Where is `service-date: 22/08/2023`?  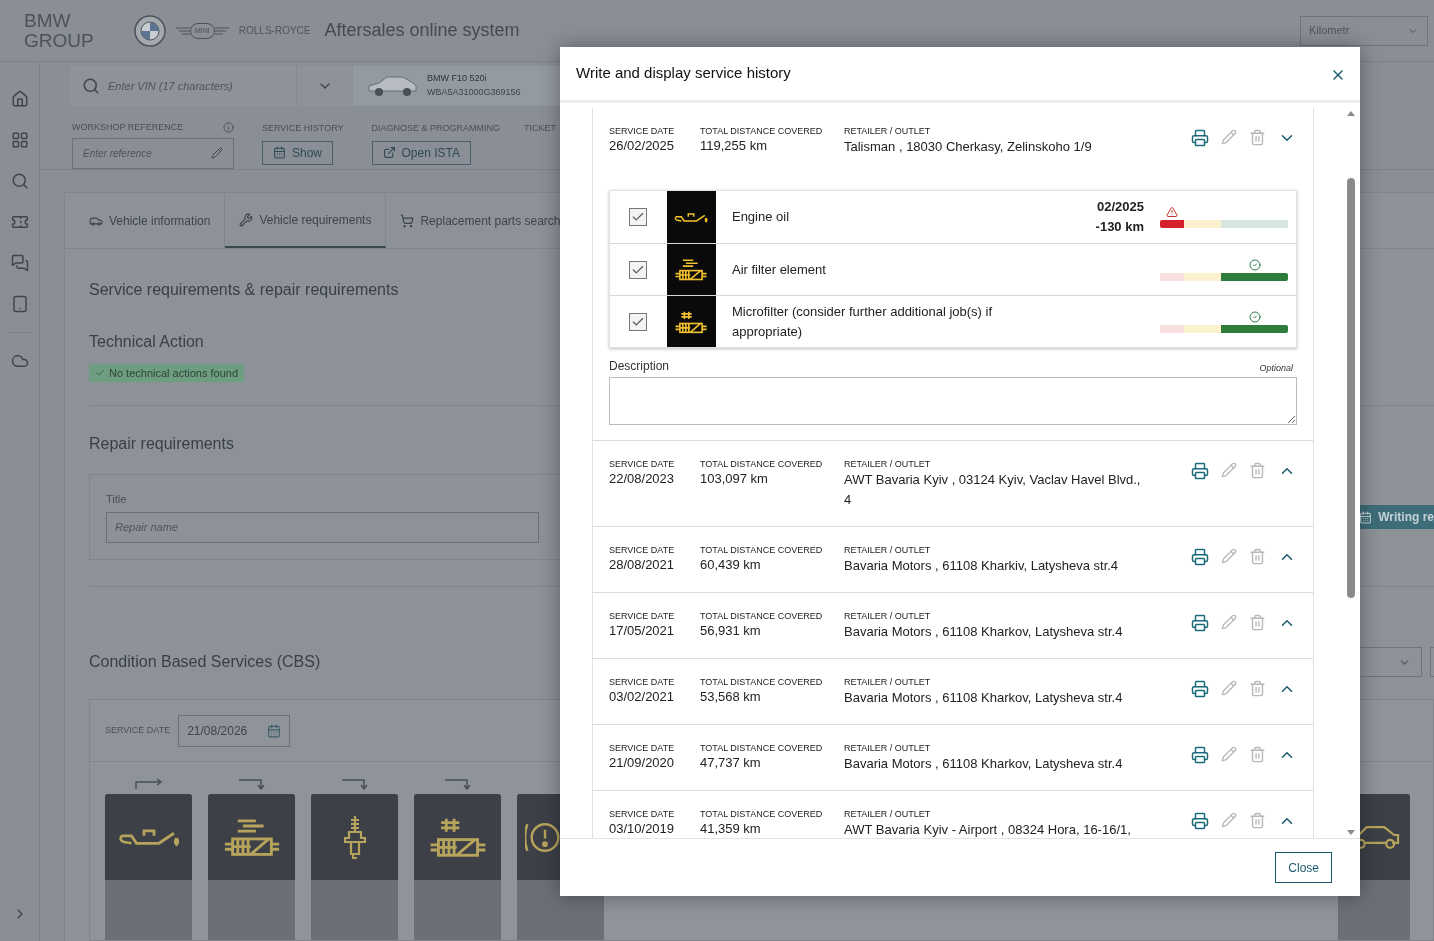
service-date: 22/08/2023 is located at coordinates (642, 479).